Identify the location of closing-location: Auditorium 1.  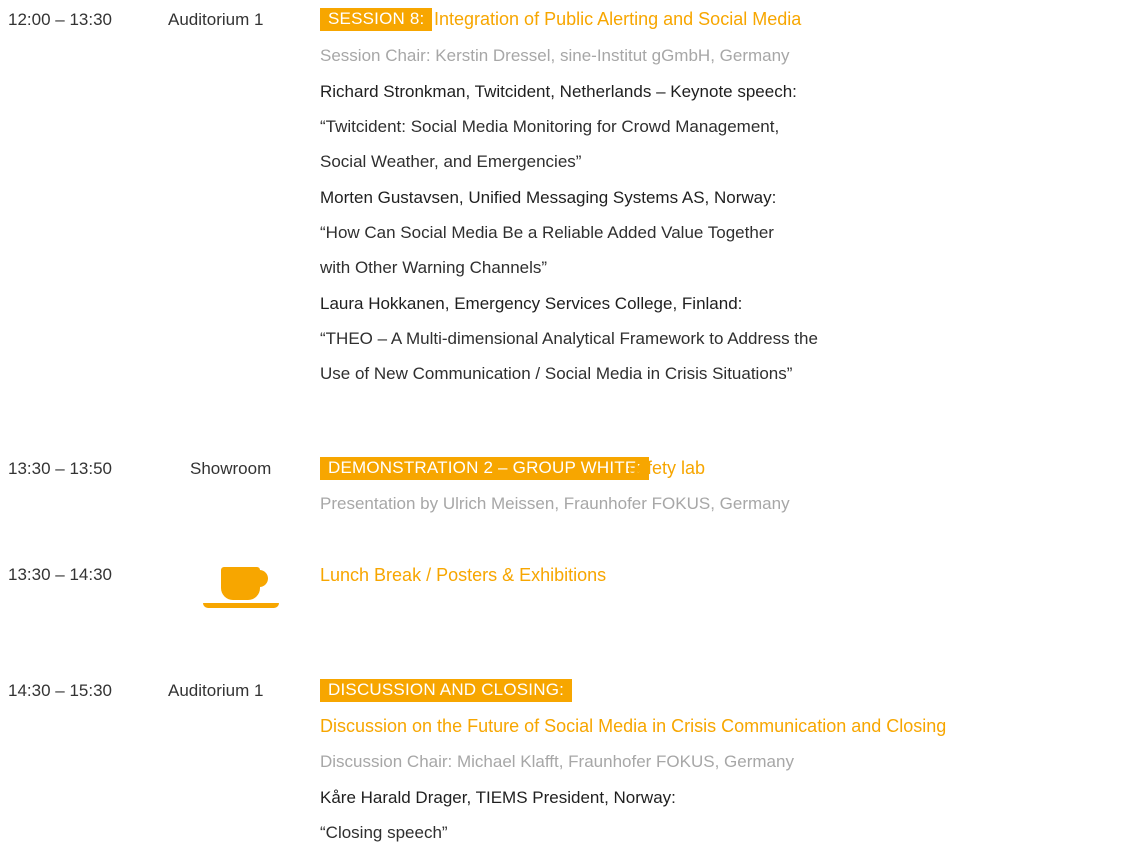
(216, 690).